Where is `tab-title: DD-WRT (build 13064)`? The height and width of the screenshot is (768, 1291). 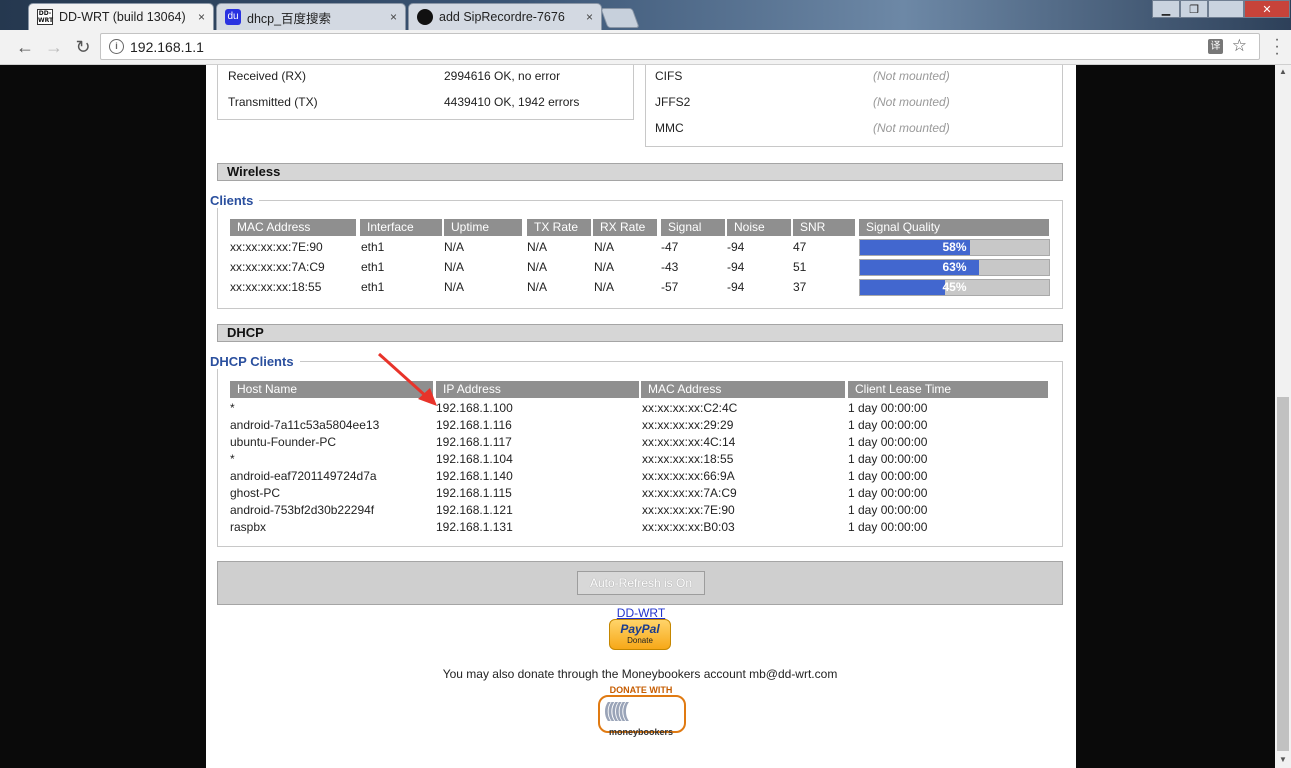 tab-title: DD-WRT (build 13064) is located at coordinates (122, 17).